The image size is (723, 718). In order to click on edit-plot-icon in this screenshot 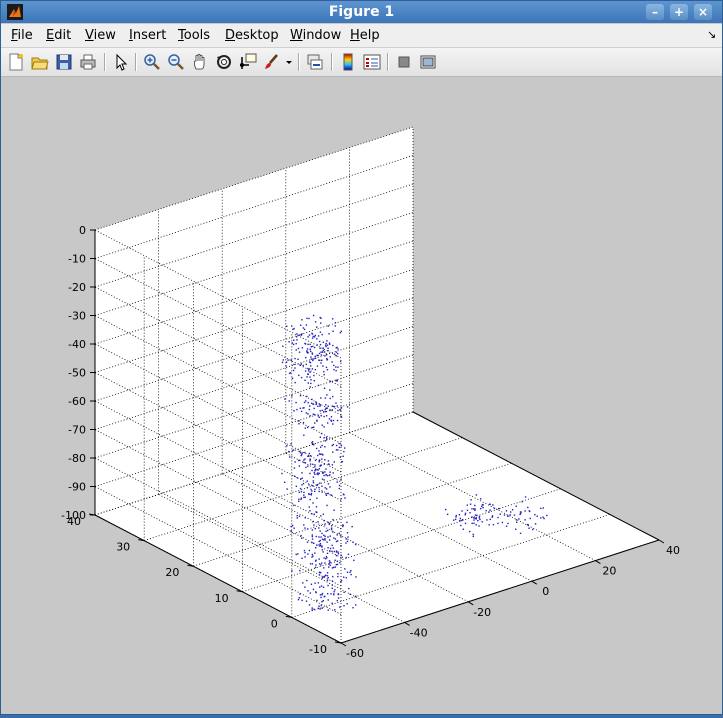, I will do `click(121, 62)`.